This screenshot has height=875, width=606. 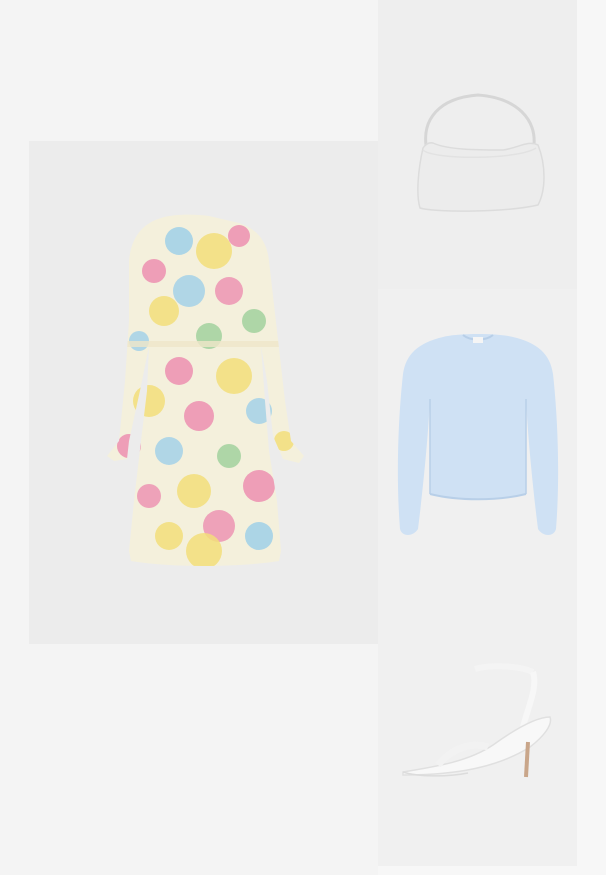 I want to click on white-handbag-image, so click(x=481, y=152).